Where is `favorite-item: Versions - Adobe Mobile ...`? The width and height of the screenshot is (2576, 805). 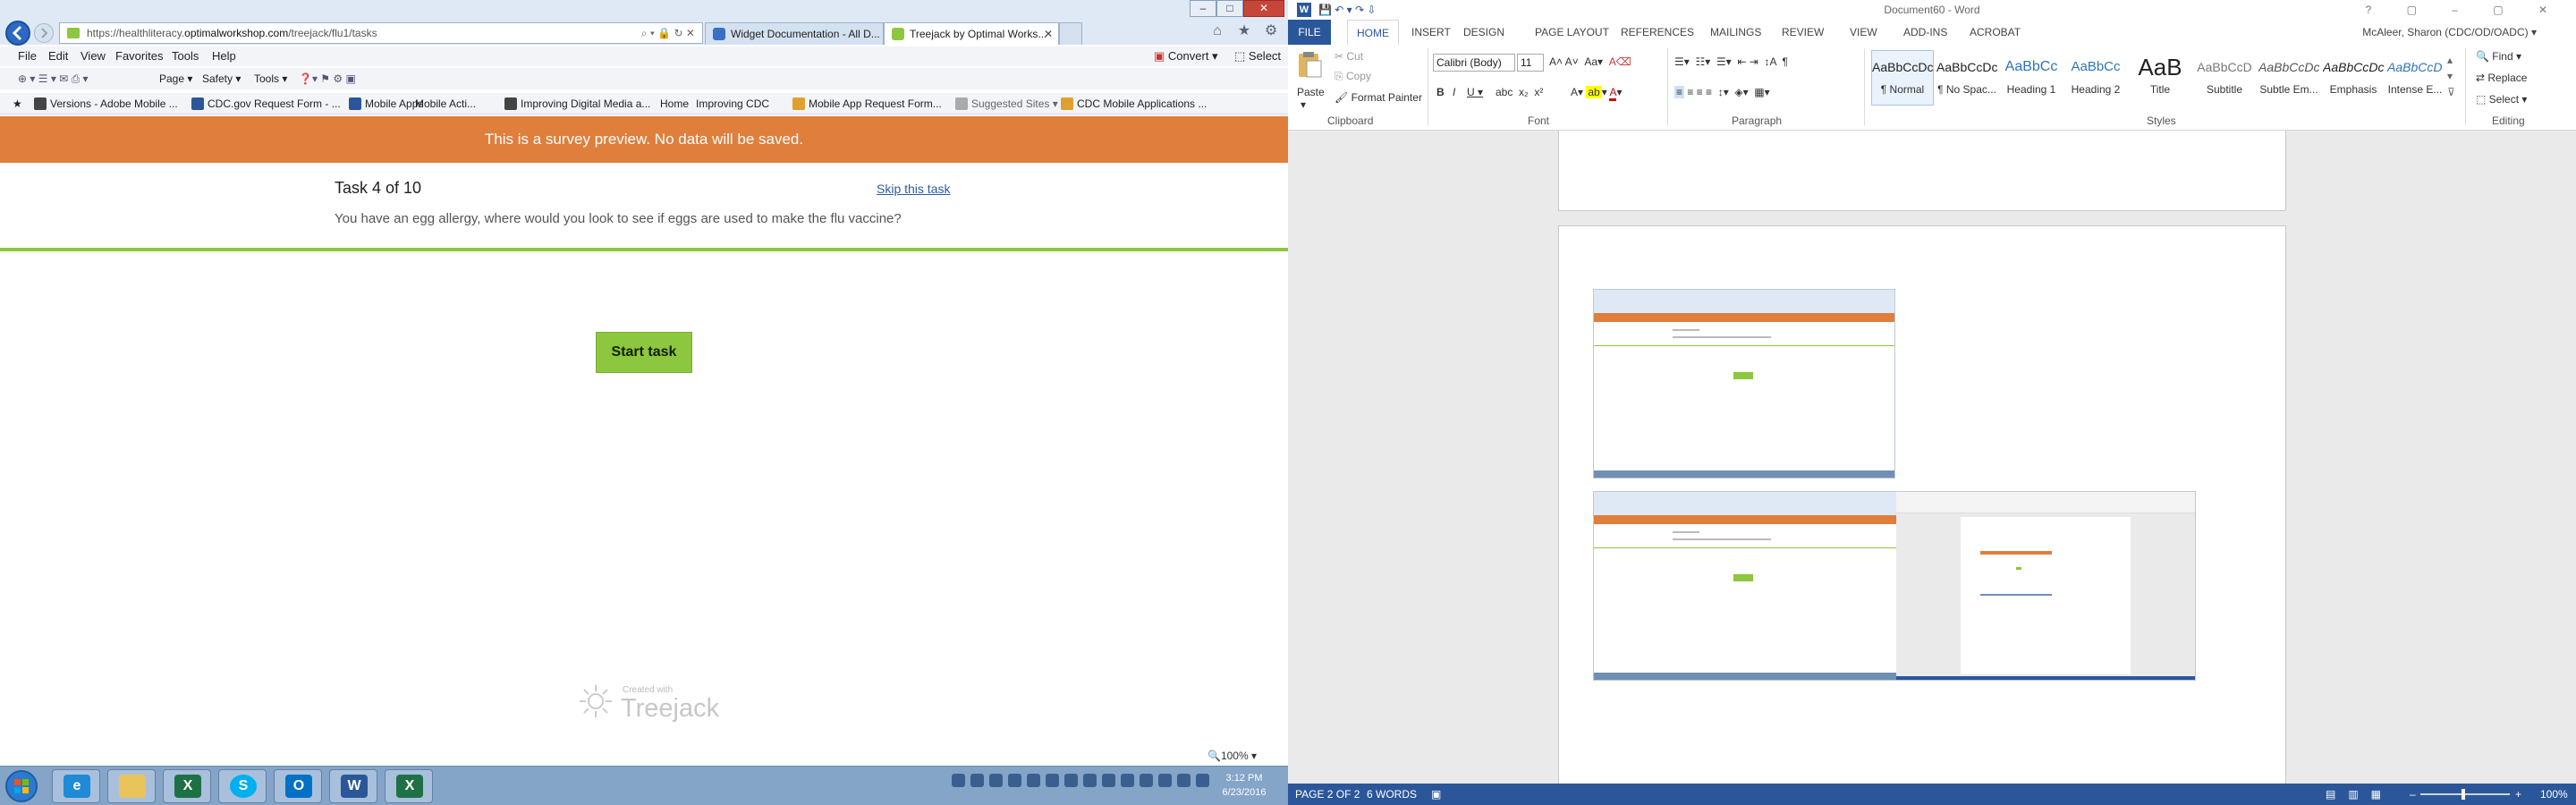
favorite-item: Versions - Adobe Mobile ... is located at coordinates (106, 103).